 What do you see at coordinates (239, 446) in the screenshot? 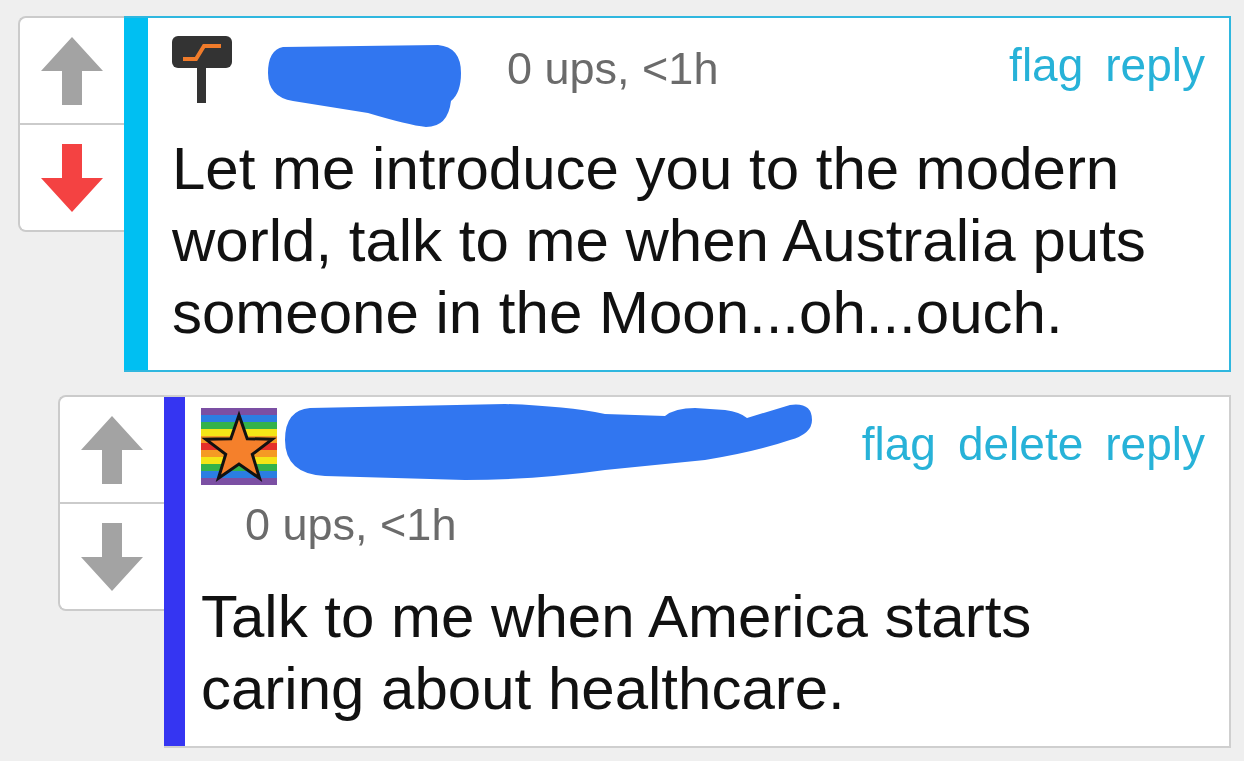
I see `rainbow-star-icon` at bounding box center [239, 446].